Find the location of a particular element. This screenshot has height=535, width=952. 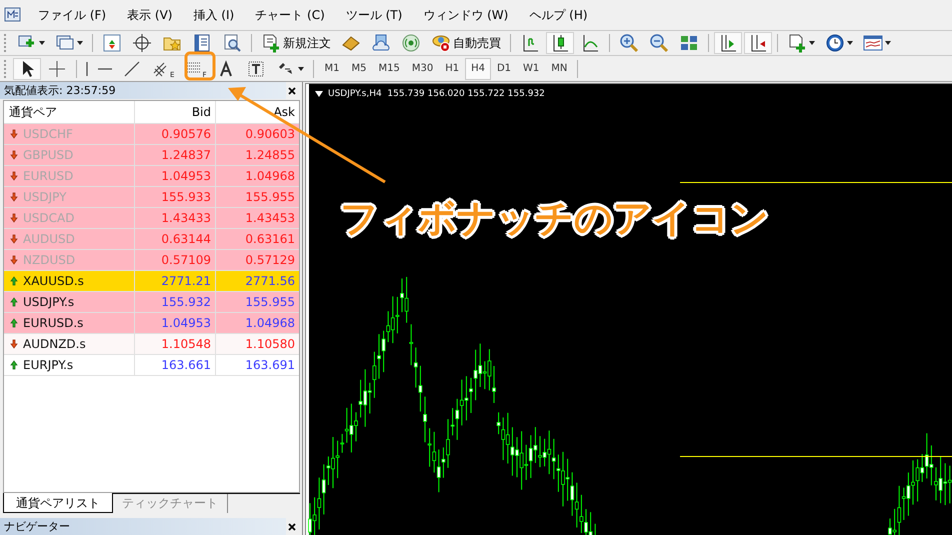

ask-price: 1.10580 is located at coordinates (270, 344).